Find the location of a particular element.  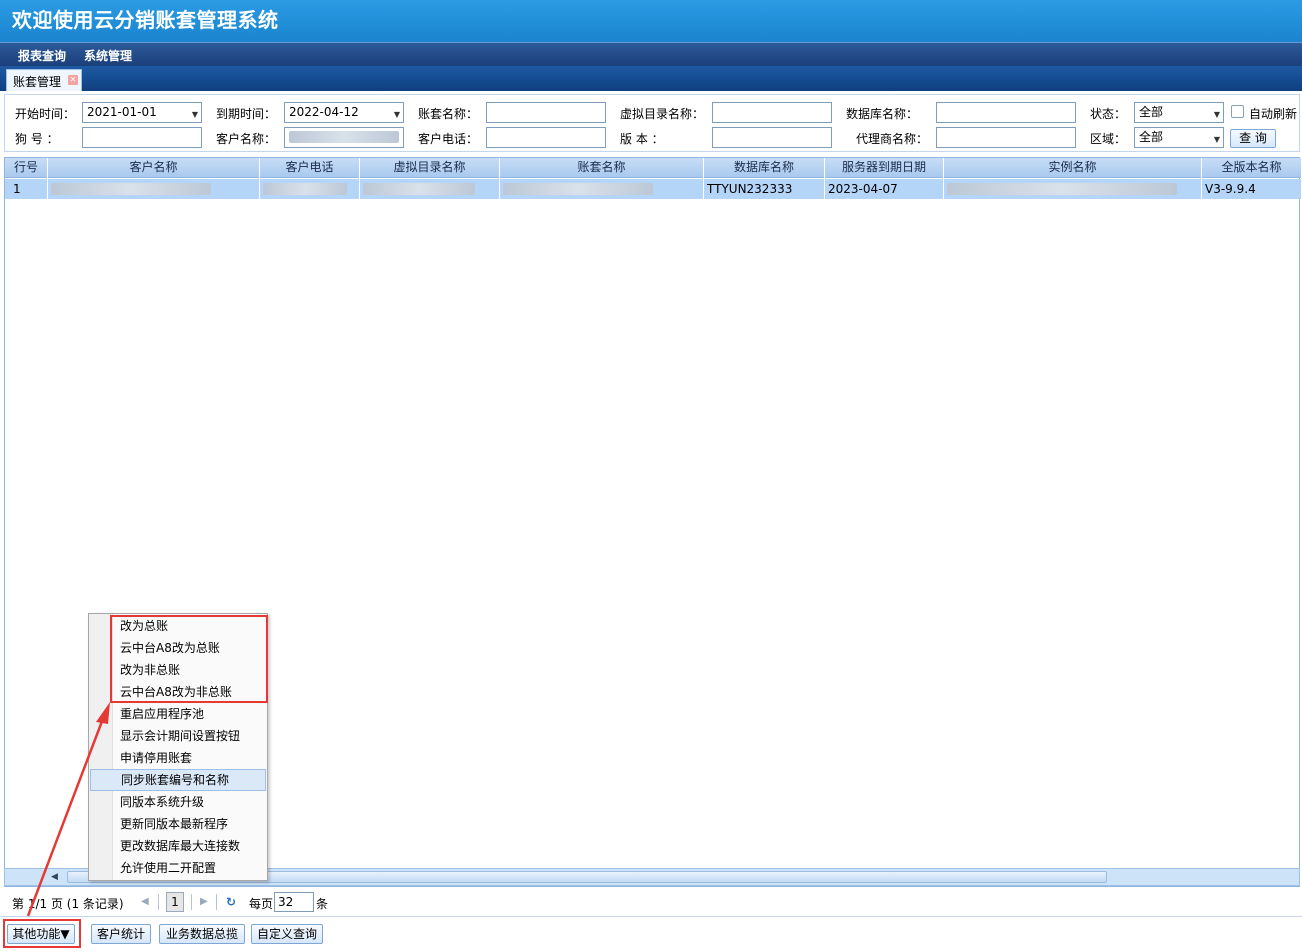

menu-item-same-version-upgrade: 同版本系统升级 is located at coordinates (178, 802).